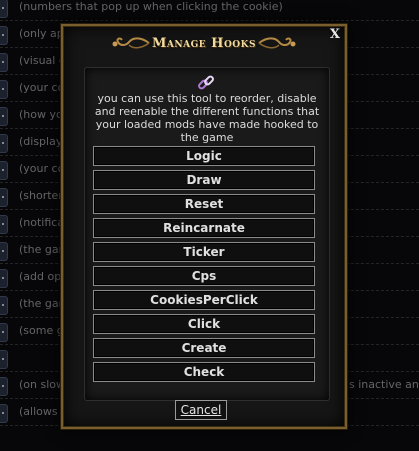 The height and width of the screenshot is (451, 419). I want to click on hook-button: Check, so click(204, 372).